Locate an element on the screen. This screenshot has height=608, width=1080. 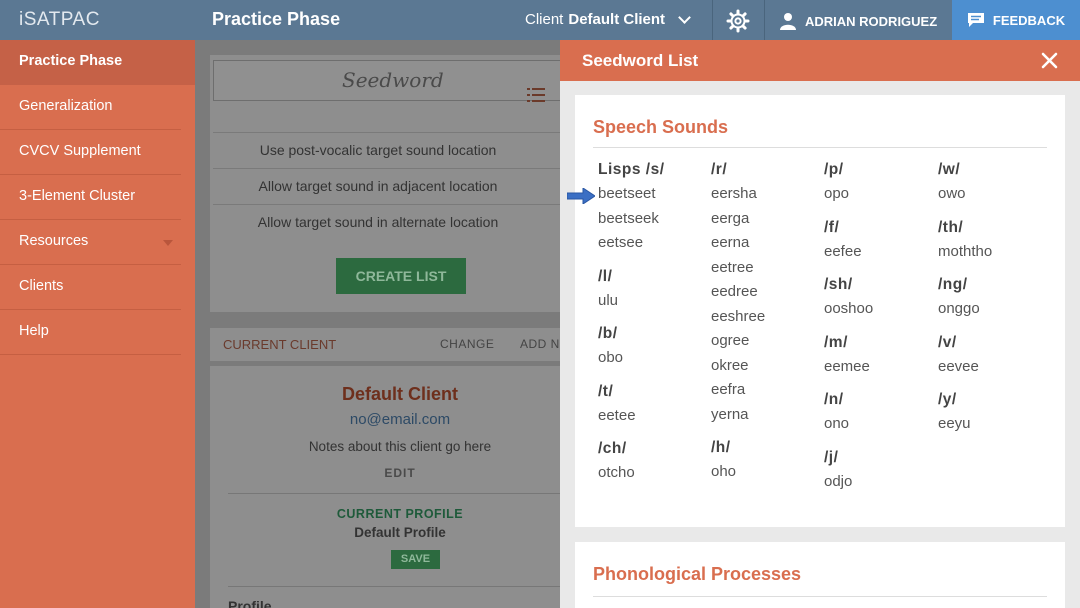
feedback-button: FEEDBACK is located at coordinates (1016, 20).